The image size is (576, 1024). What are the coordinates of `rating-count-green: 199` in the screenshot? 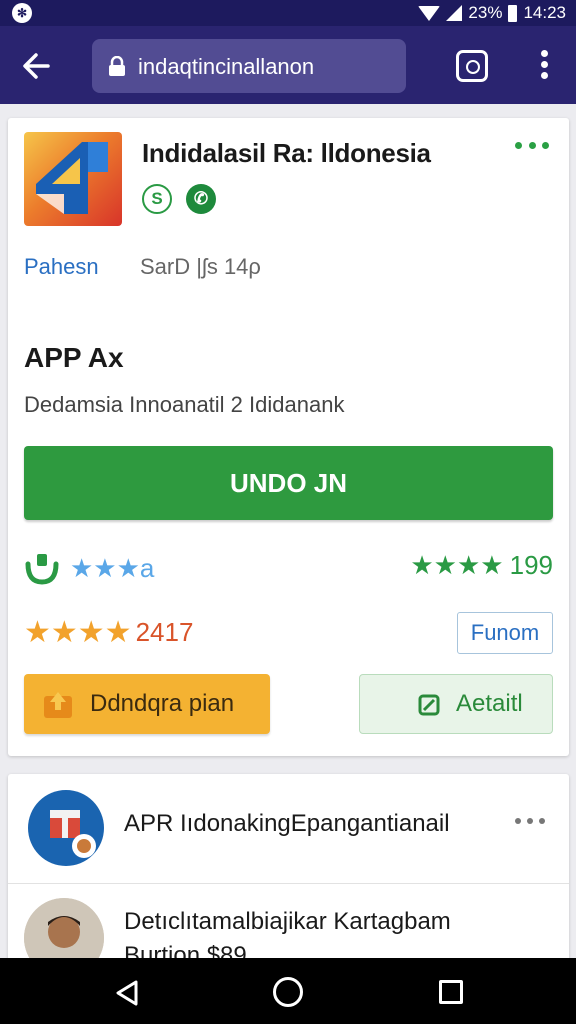 It's located at (531, 565).